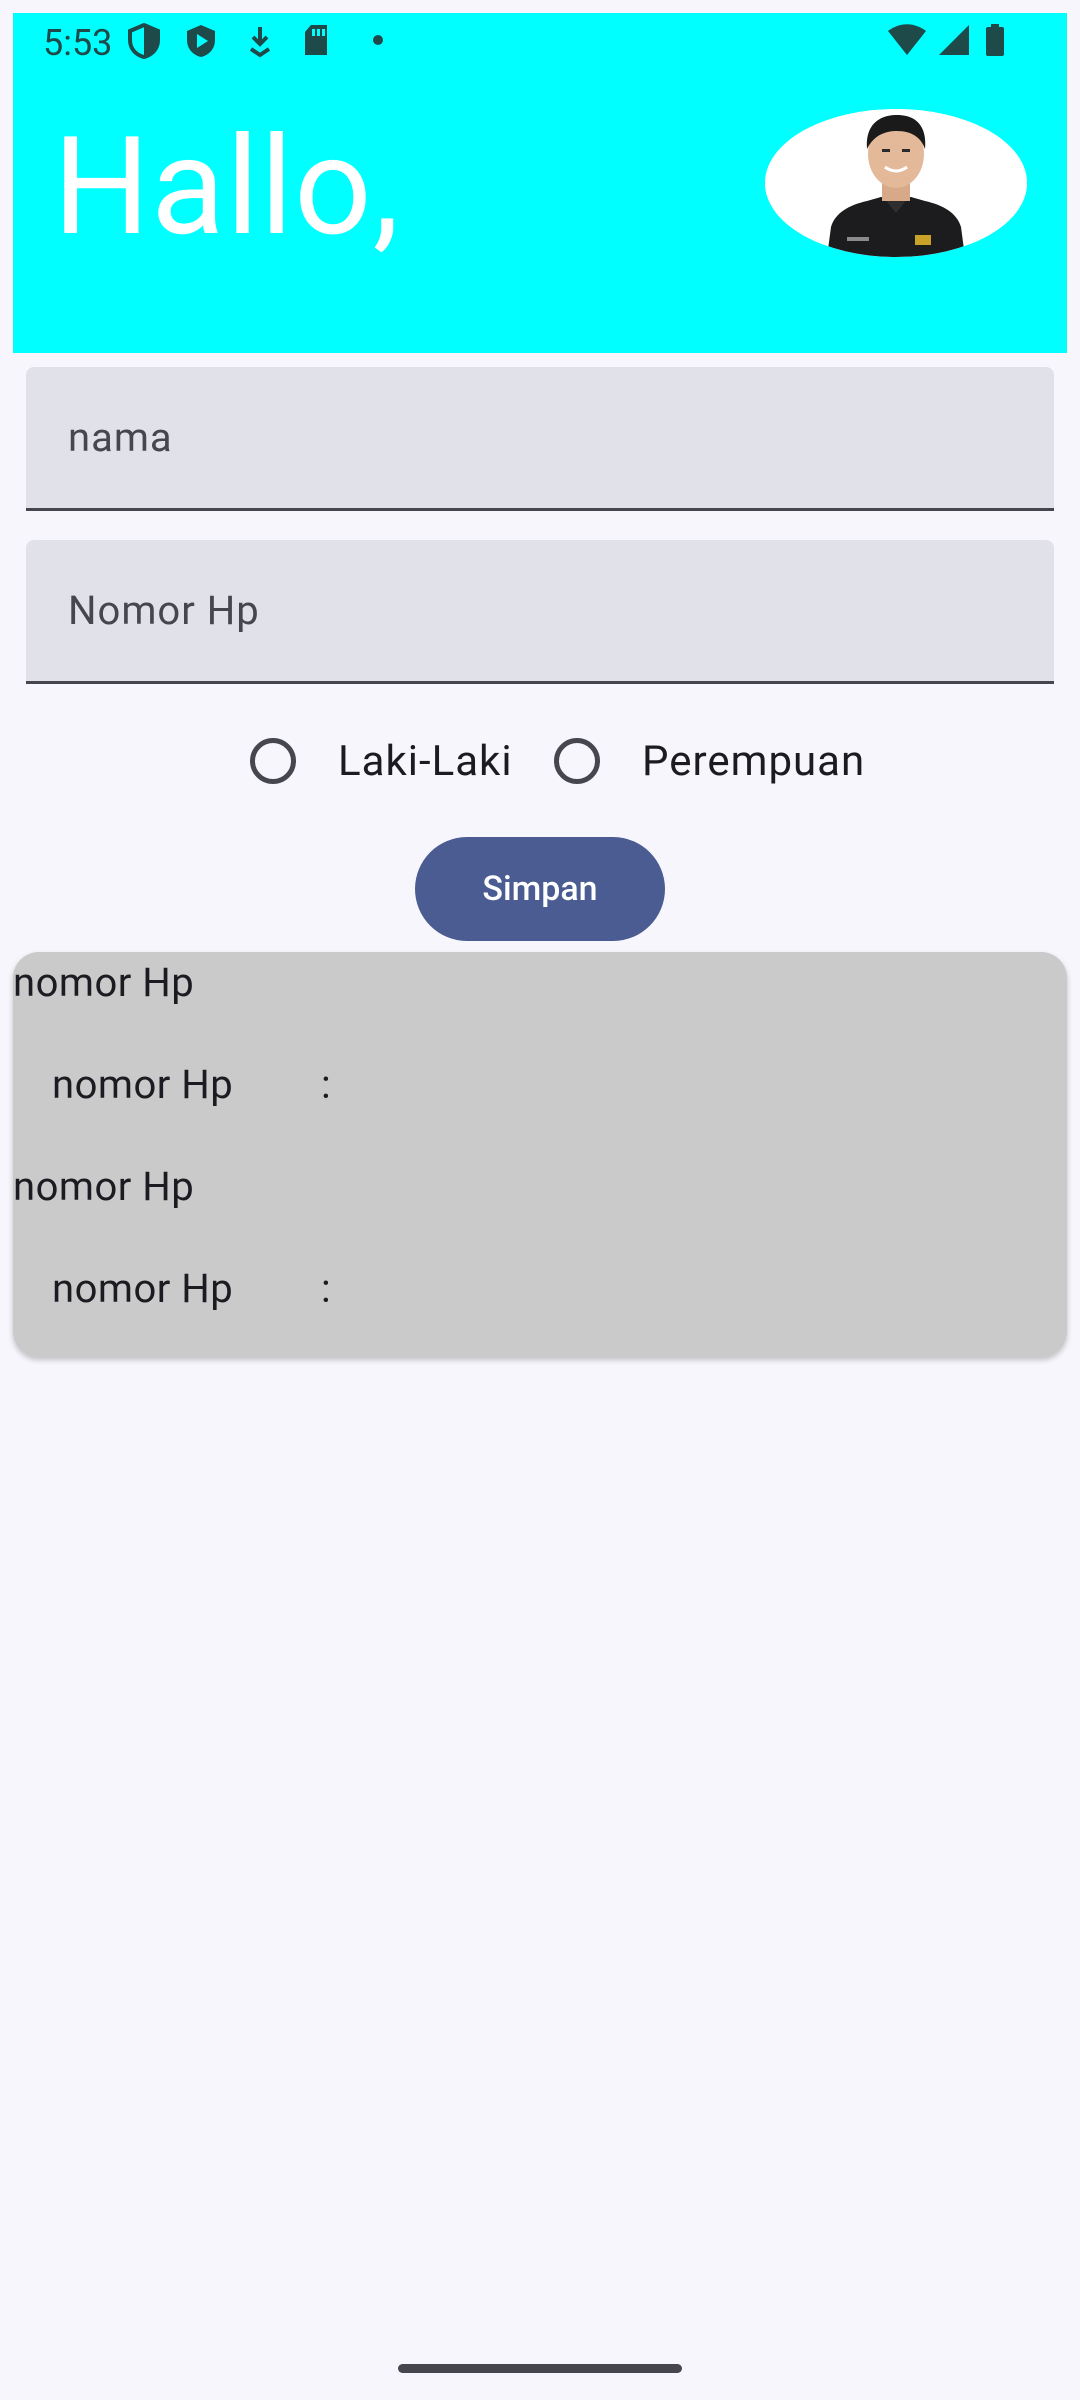  Describe the element at coordinates (316, 40) in the screenshot. I see `sd-card-icon` at that location.